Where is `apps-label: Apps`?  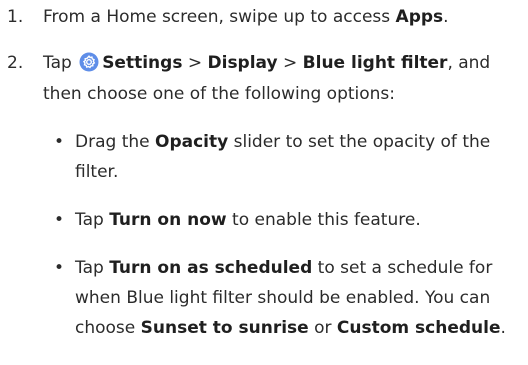 apps-label: Apps is located at coordinates (419, 17).